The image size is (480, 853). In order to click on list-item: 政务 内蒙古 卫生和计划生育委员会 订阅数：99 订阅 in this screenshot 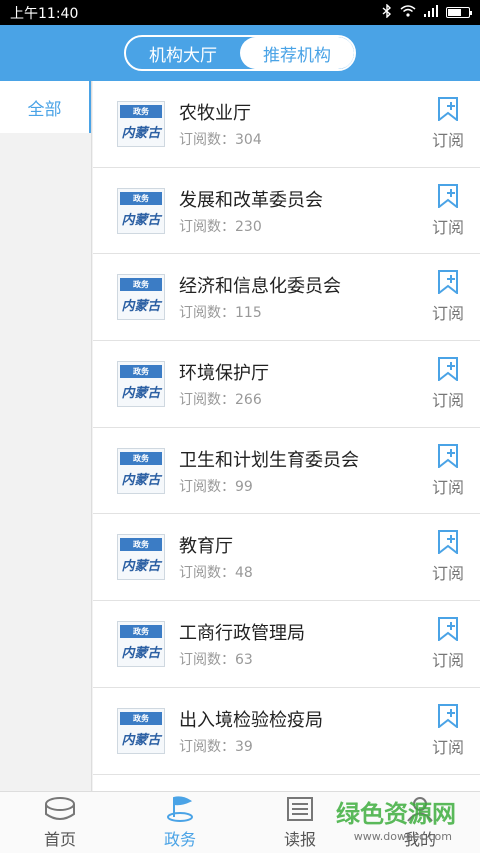, I will do `click(286, 471)`.